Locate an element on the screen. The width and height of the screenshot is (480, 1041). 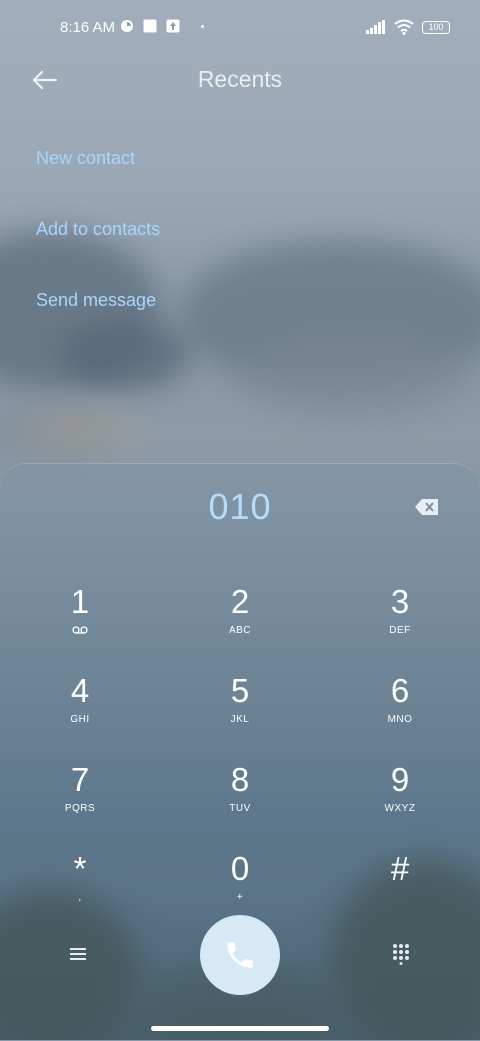
key-4: 4 GHI is located at coordinates (80, 708).